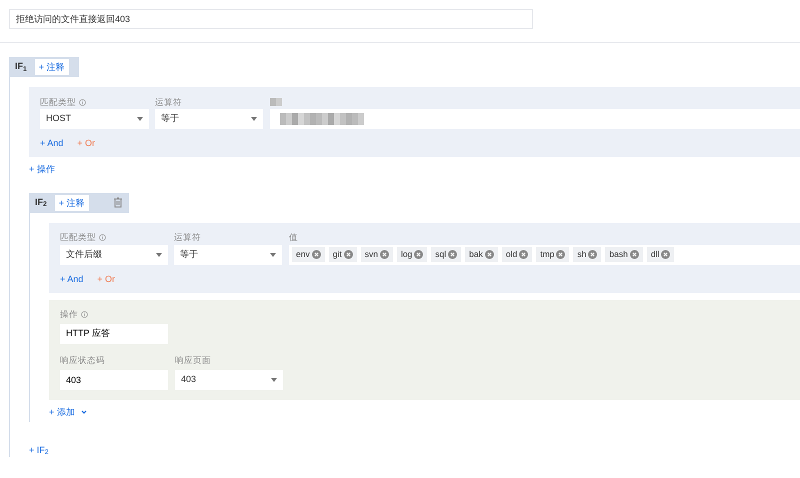 Image resolution: width=800 pixels, height=478 pixels. I want to click on match-type-select: HOST, so click(94, 119).